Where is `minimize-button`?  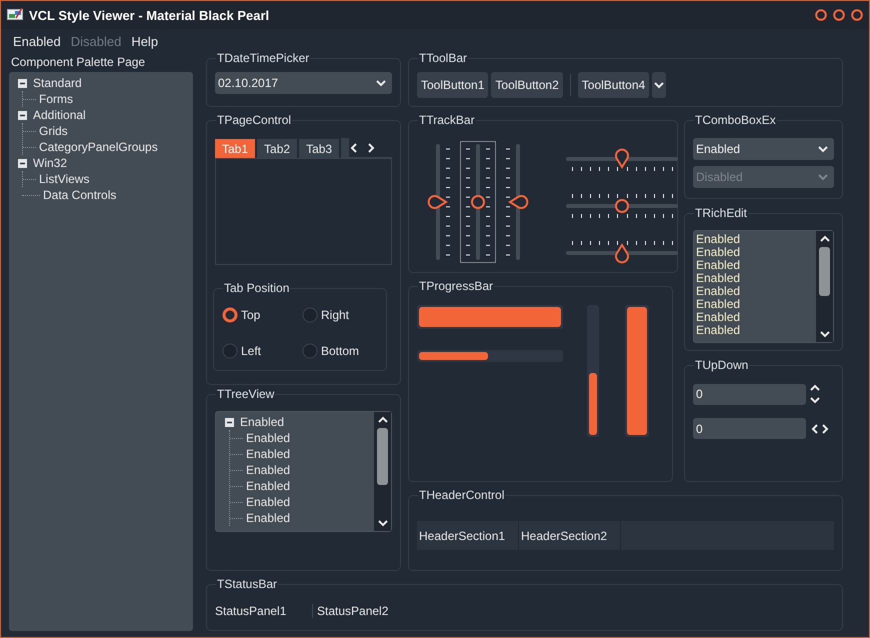 minimize-button is located at coordinates (821, 15).